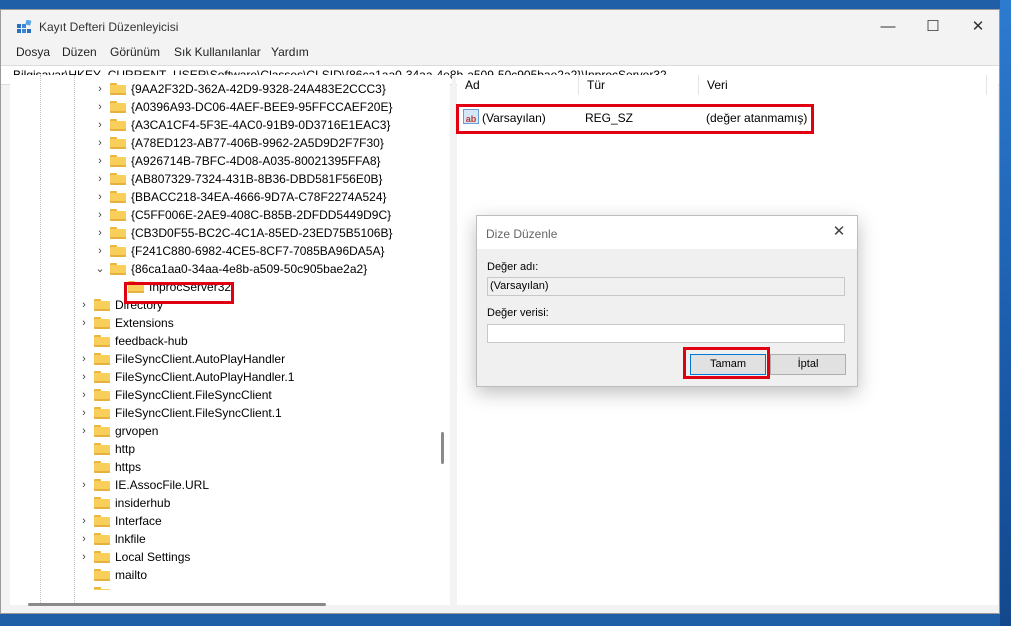 The width and height of the screenshot is (1011, 626). Describe the element at coordinates (808, 364) in the screenshot. I see `cancel-button: İptal` at that location.